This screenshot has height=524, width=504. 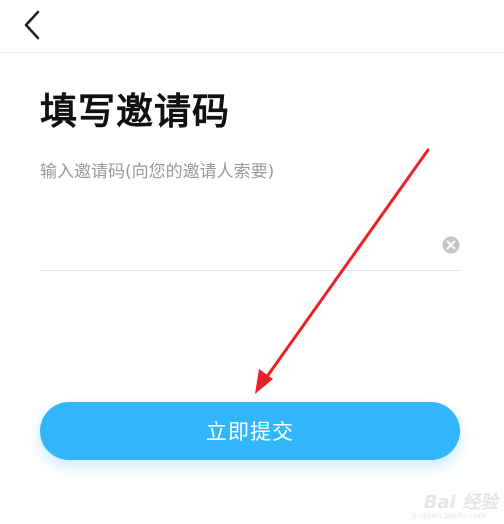 I want to click on chevron-left-icon, so click(x=32, y=25).